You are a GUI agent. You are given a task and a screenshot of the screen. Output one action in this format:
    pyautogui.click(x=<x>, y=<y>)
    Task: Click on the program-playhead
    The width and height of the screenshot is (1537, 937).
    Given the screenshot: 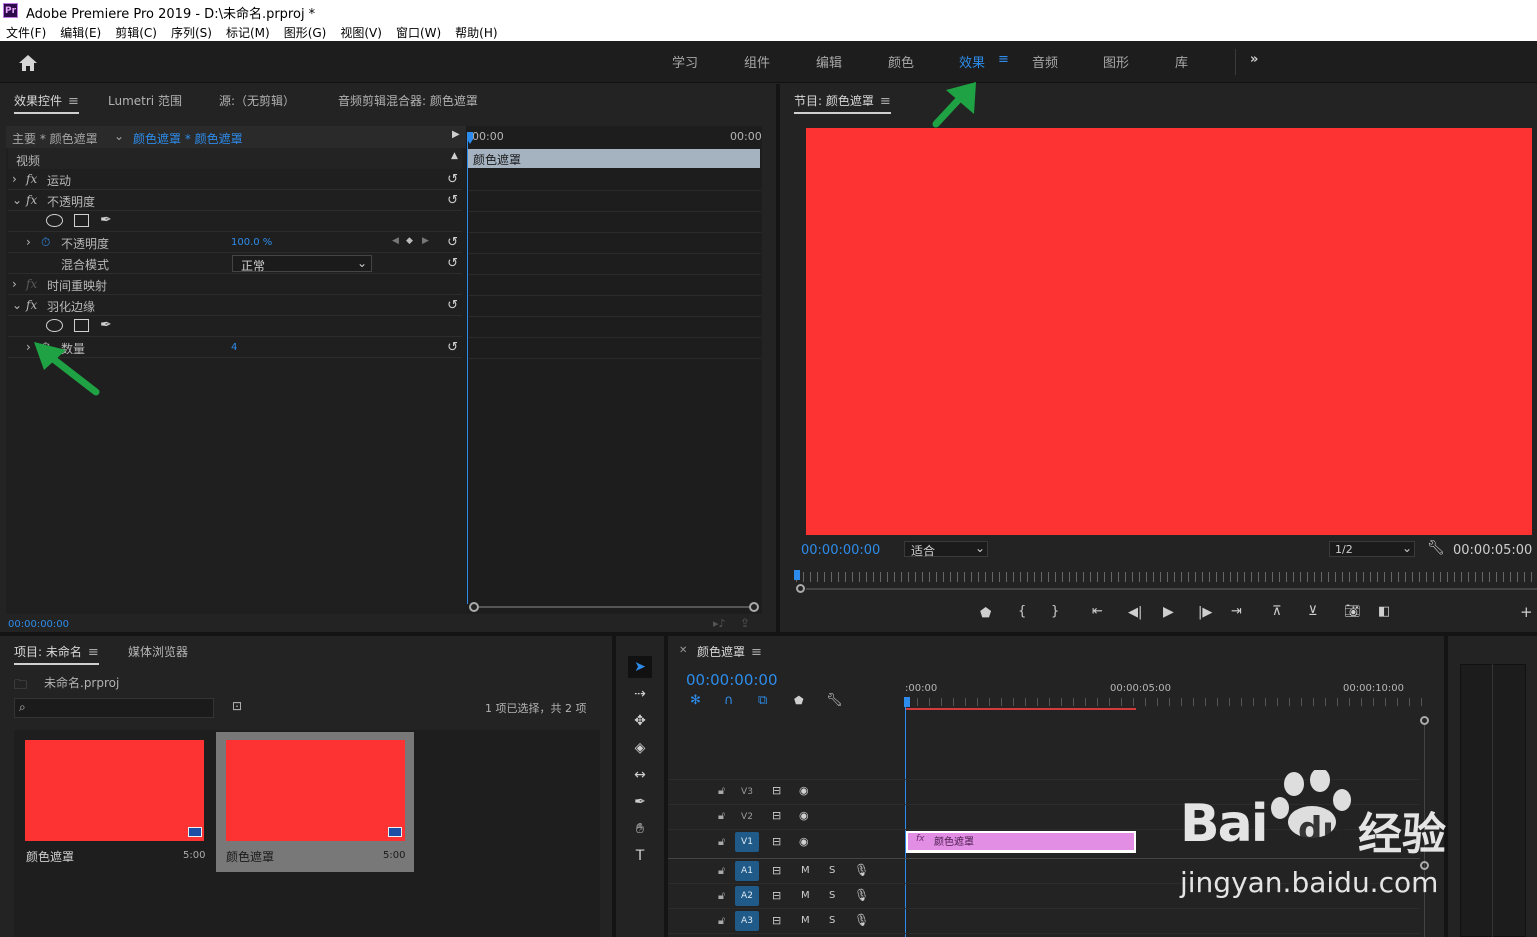 What is the action you would take?
    pyautogui.click(x=797, y=575)
    